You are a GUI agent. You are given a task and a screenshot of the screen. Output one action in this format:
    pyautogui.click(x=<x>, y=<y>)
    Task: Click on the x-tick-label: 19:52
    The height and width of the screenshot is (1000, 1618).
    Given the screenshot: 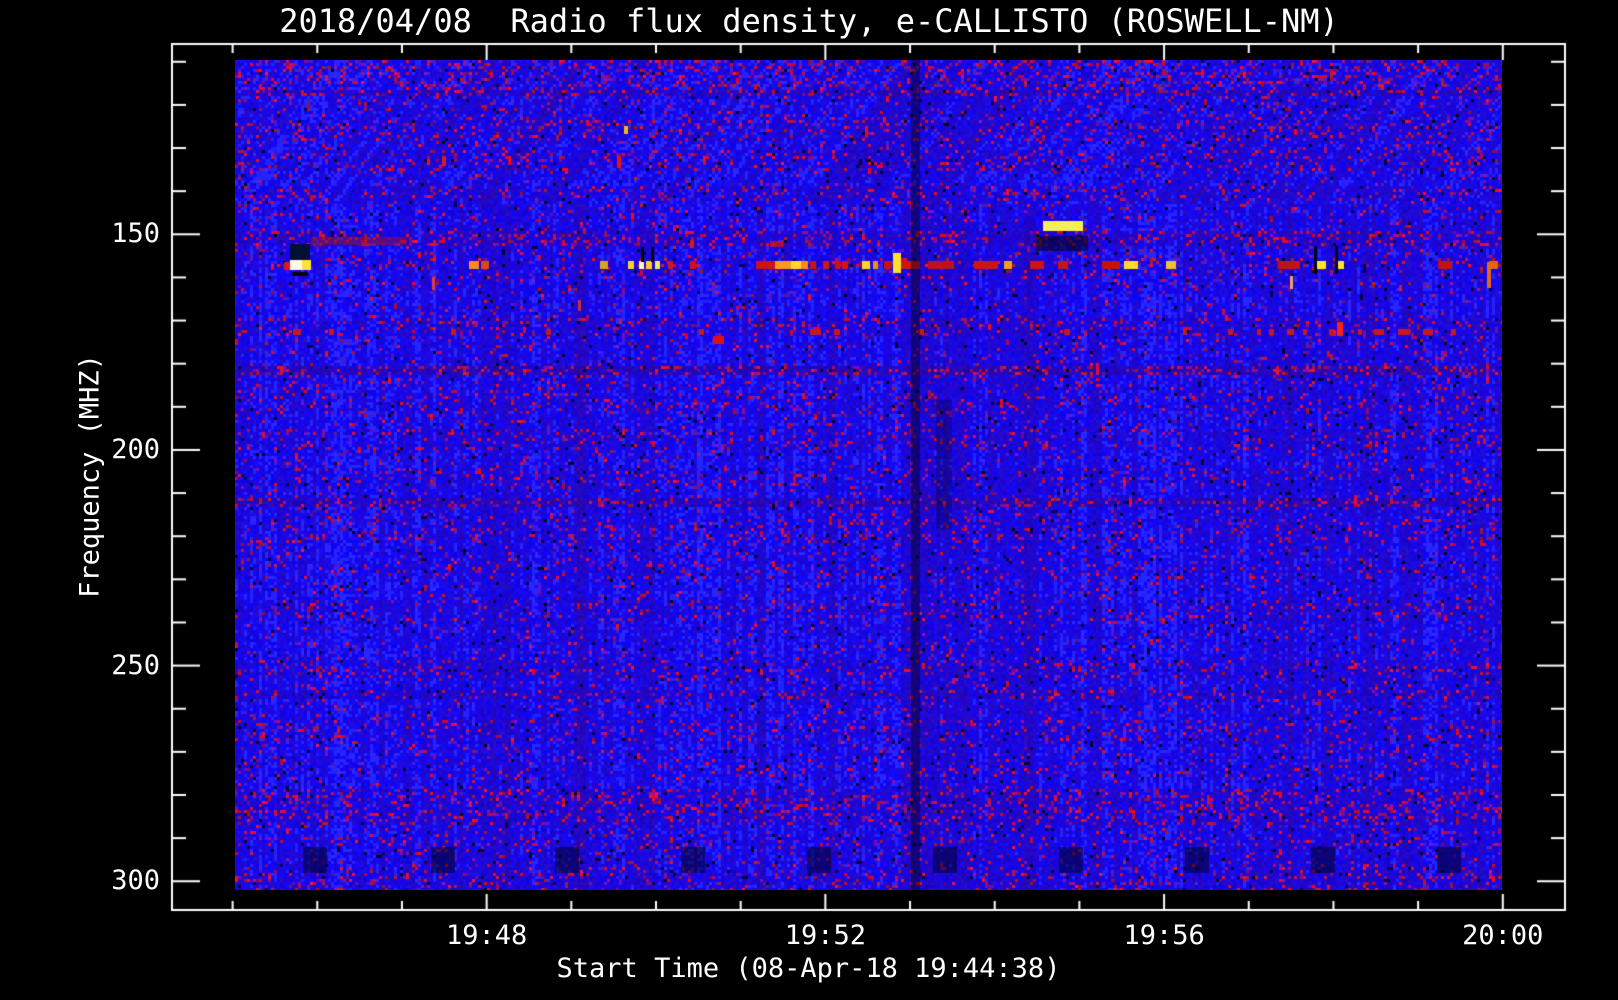 What is the action you would take?
    pyautogui.click(x=825, y=935)
    